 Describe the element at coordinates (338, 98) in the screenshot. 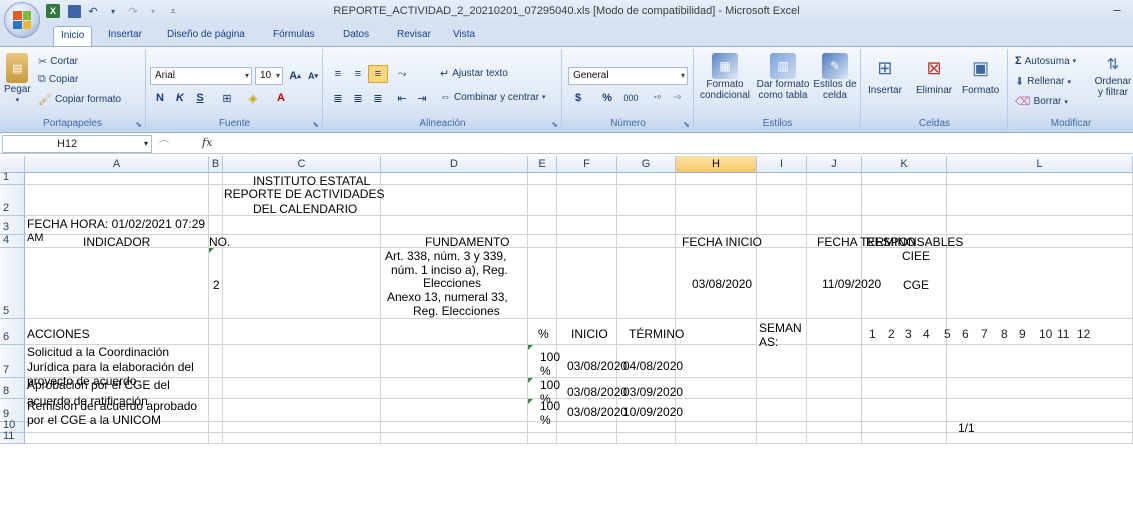

I see `align-left-icon: ≣` at that location.